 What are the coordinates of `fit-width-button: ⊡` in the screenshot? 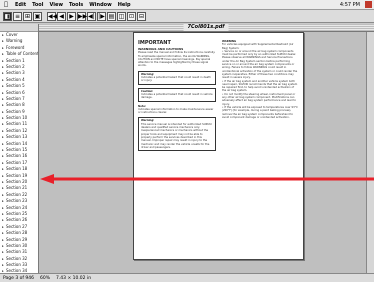 It's located at (131, 16).